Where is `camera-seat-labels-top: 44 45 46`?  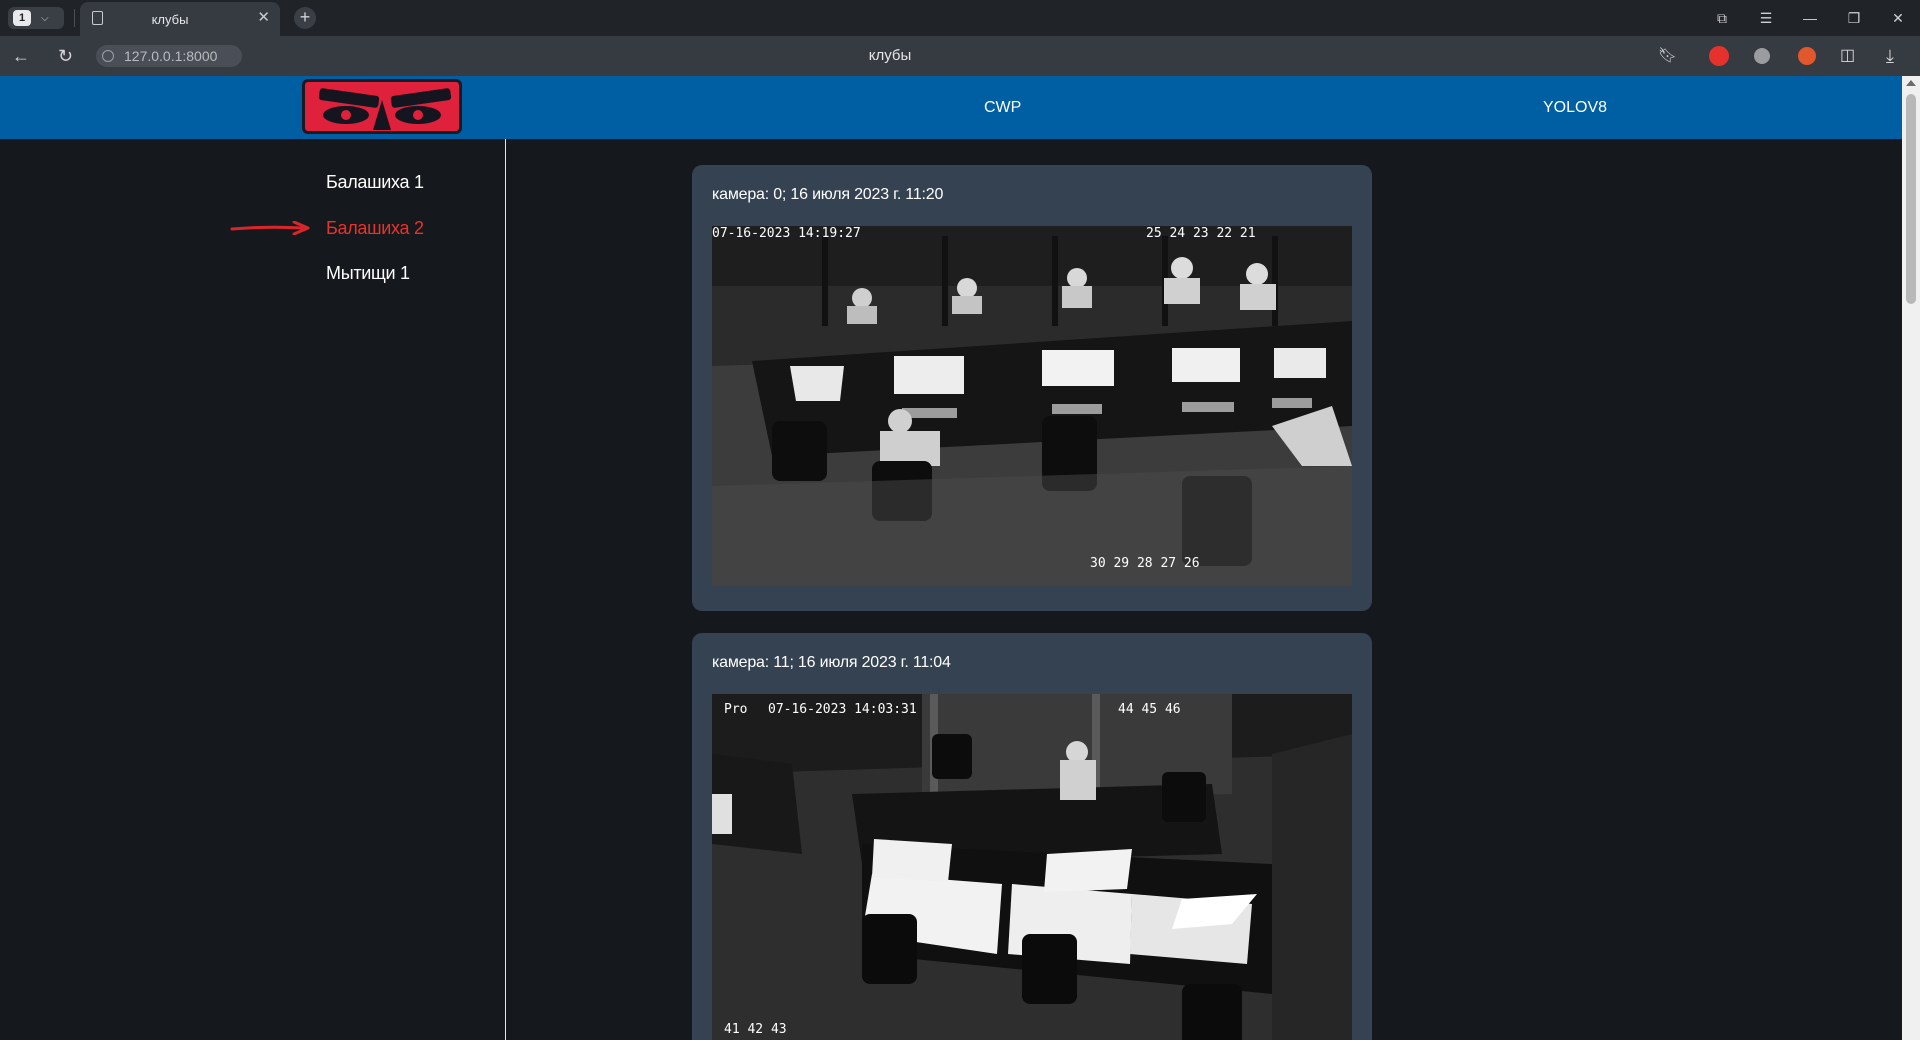 camera-seat-labels-top: 44 45 46 is located at coordinates (1149, 709).